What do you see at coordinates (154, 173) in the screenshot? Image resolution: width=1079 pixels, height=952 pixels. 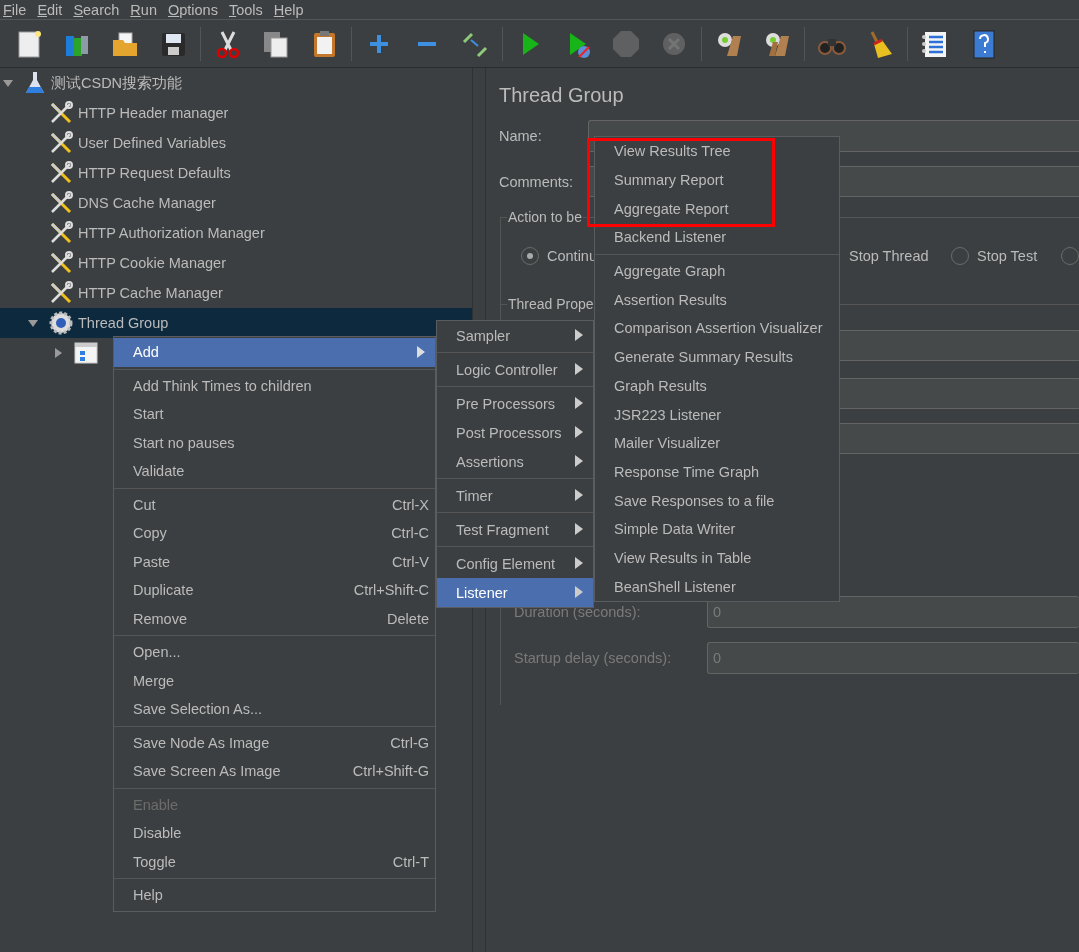 I see `tree-label: HTTP Request Defaults` at bounding box center [154, 173].